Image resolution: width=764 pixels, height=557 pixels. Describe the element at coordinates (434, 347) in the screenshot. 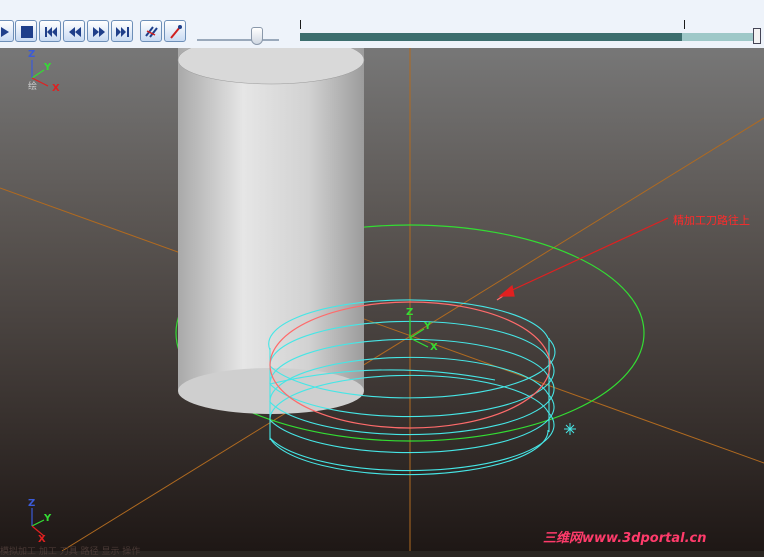

I see `local-x-label: X` at that location.